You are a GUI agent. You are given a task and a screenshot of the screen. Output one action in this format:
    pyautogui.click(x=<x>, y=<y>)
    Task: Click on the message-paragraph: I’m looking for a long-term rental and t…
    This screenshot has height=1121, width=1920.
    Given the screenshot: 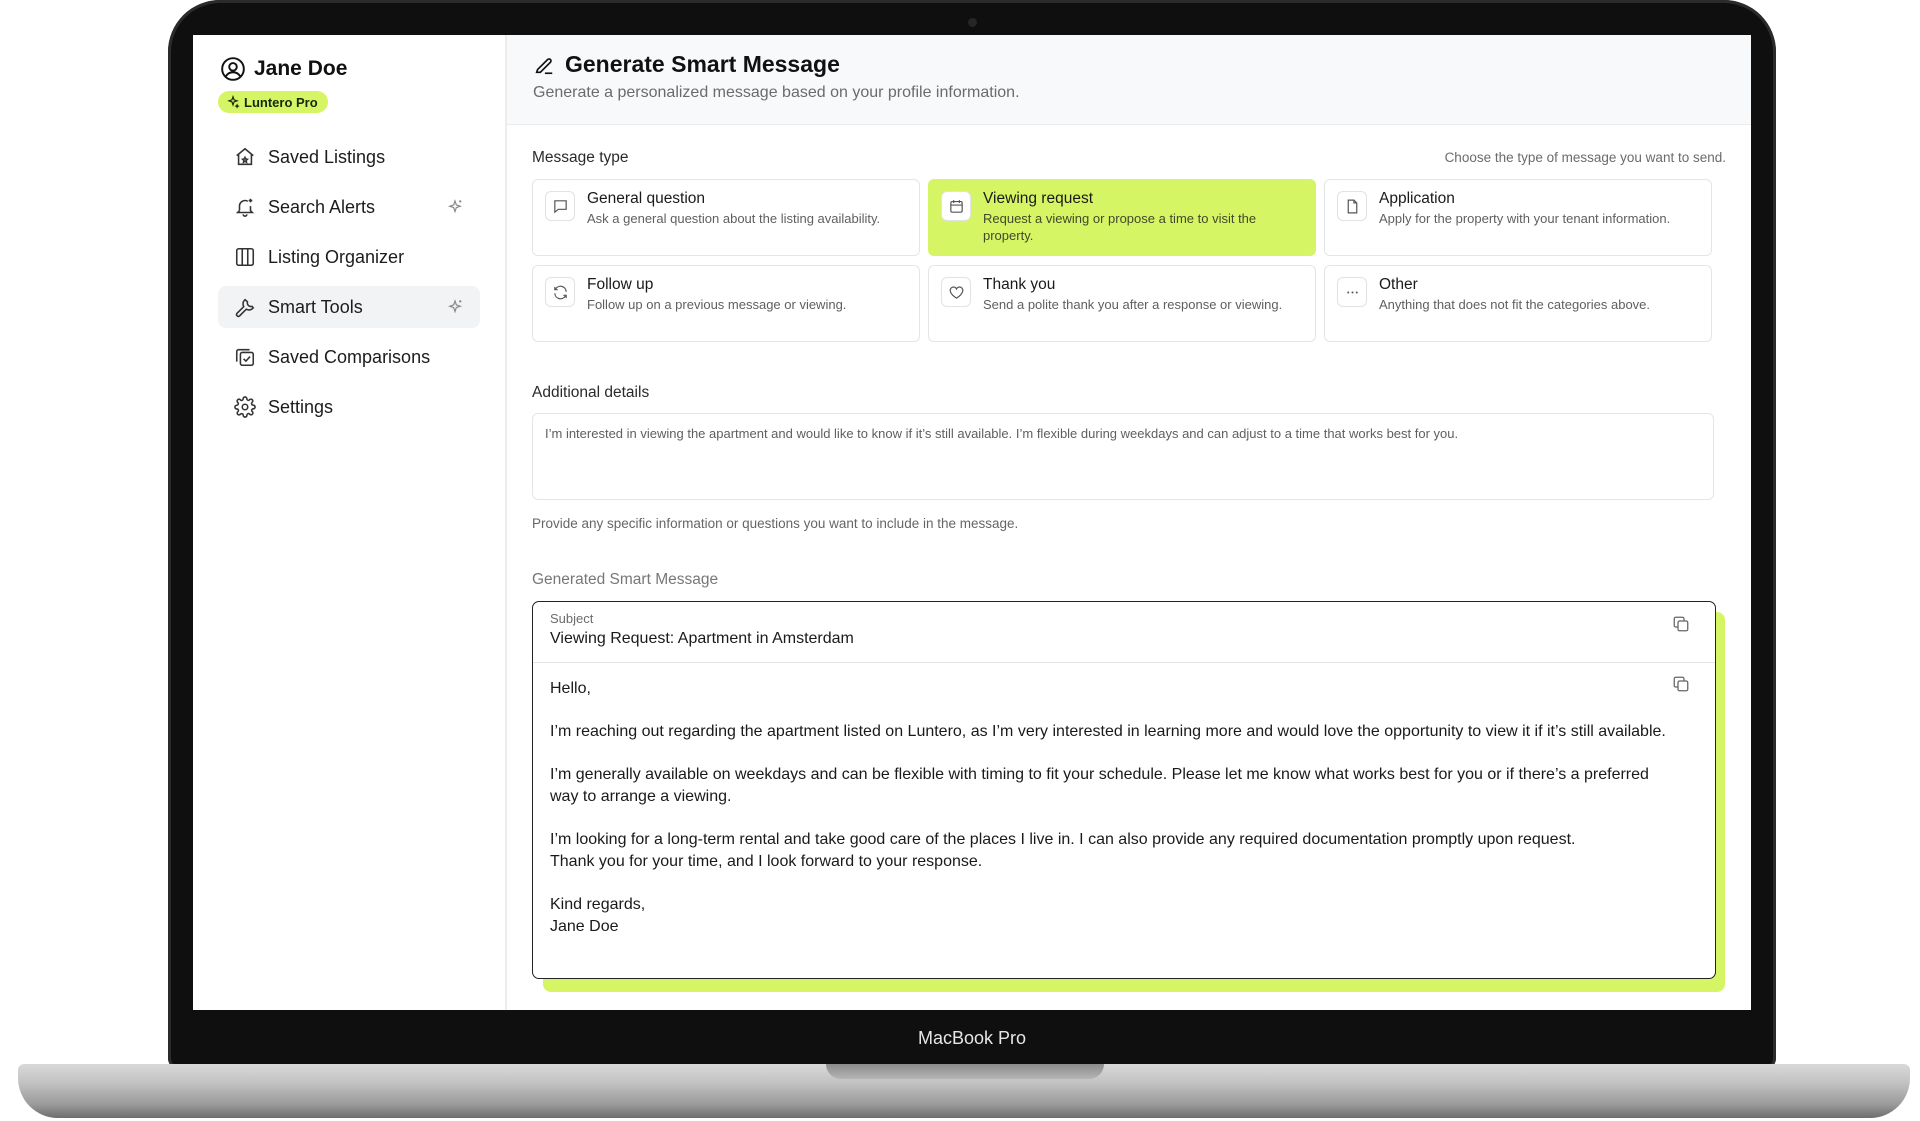 What is the action you would take?
    pyautogui.click(x=1115, y=851)
    